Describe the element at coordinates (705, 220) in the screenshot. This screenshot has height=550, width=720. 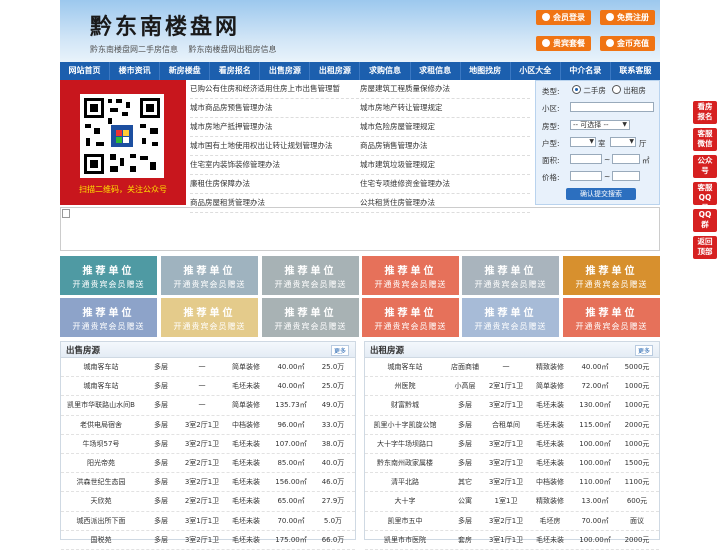
I see `side-qq-group: QQ群` at that location.